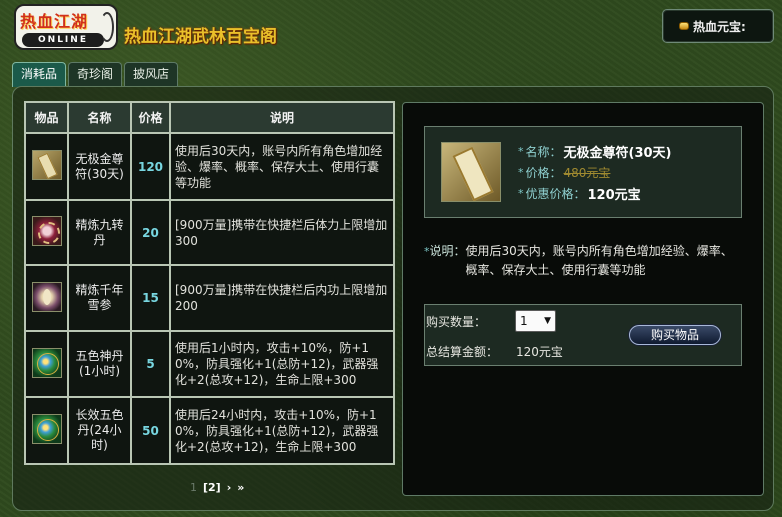 The image size is (782, 517). What do you see at coordinates (282, 117) in the screenshot?
I see `column-header-description: 说明` at bounding box center [282, 117].